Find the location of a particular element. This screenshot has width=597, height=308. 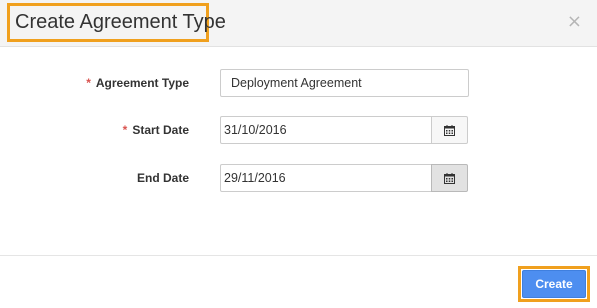

start-date-input: 31/10/2016 is located at coordinates (326, 130).